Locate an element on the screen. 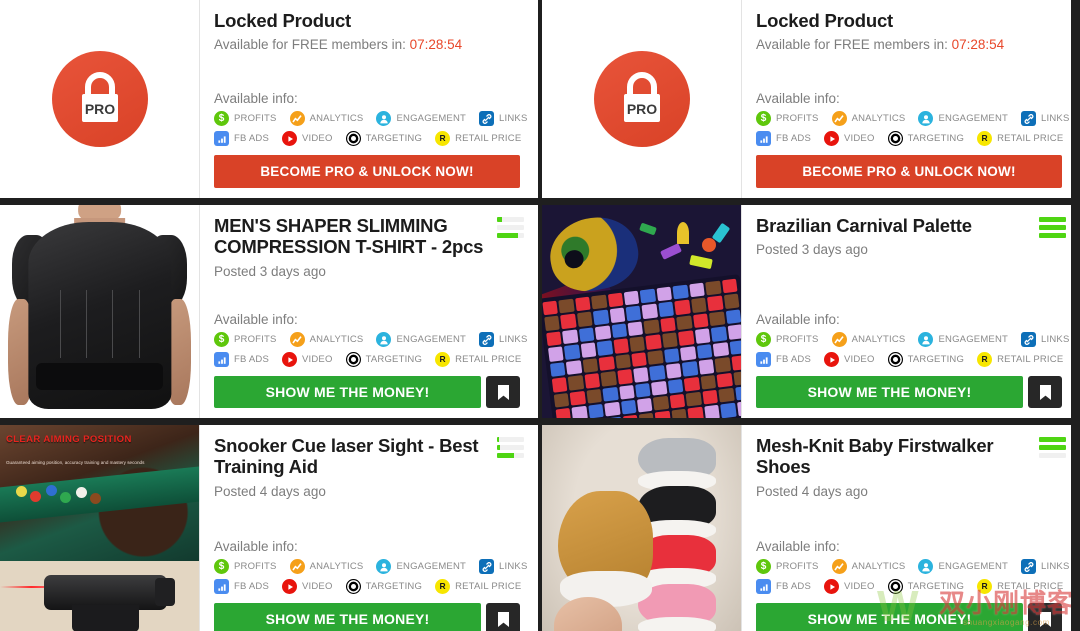 The image size is (1080, 631). info-chip-label: ANALYTICS is located at coordinates (878, 566).